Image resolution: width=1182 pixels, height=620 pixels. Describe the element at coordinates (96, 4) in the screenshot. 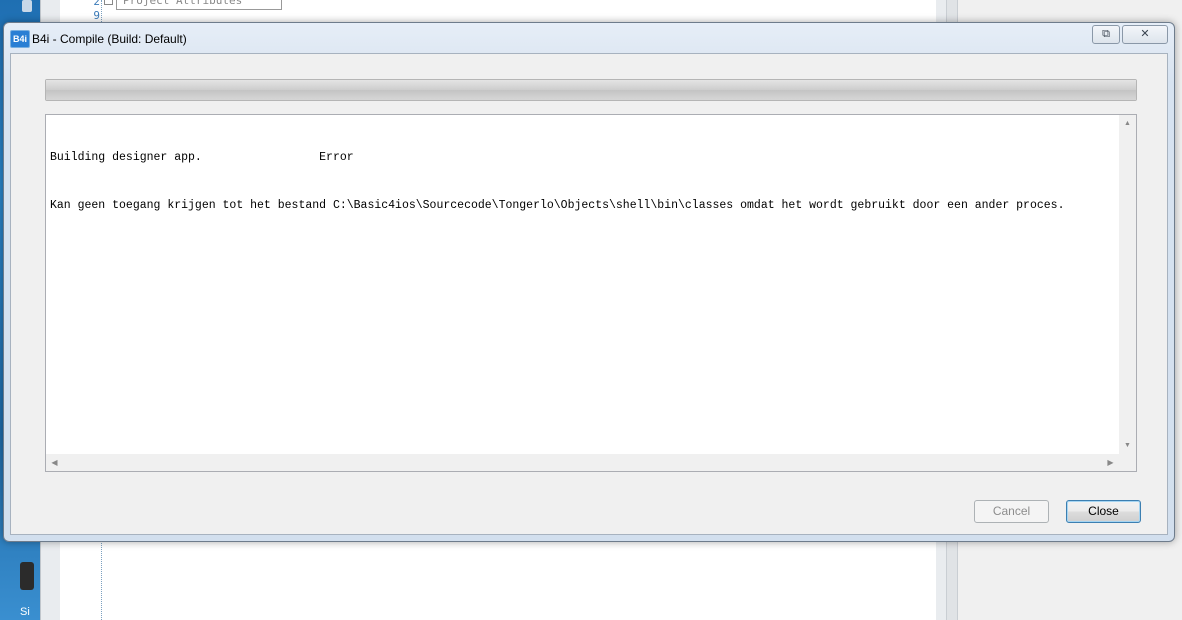

I see `line-number: 2` at that location.